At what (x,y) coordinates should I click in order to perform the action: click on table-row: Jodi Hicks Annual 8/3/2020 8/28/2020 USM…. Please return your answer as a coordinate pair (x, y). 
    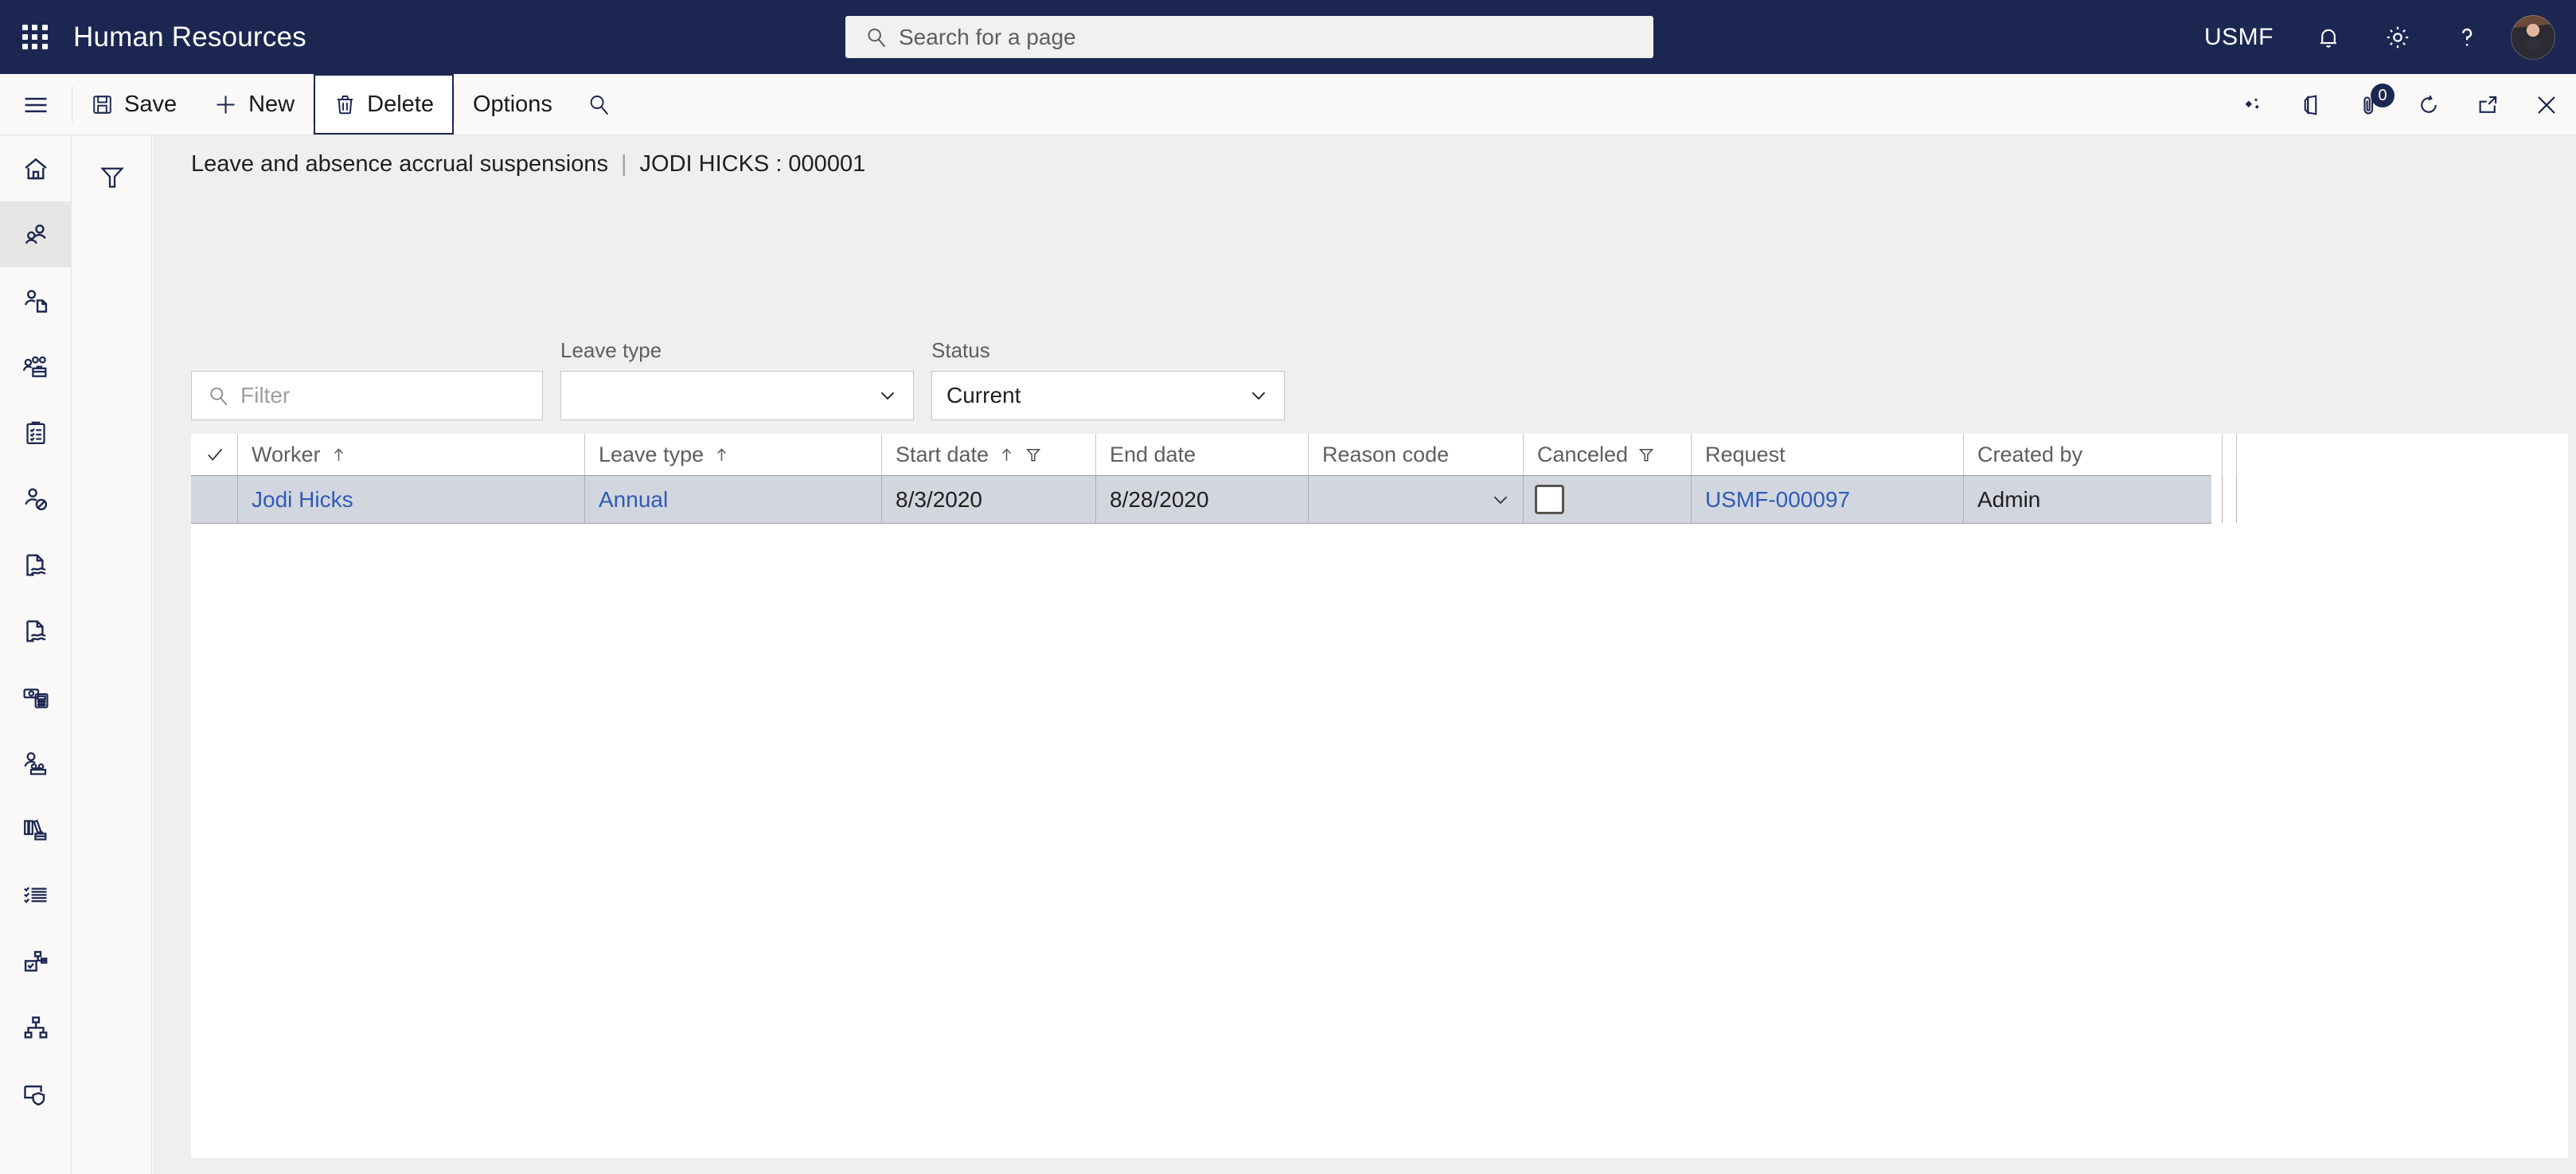
    Looking at the image, I should click on (1214, 500).